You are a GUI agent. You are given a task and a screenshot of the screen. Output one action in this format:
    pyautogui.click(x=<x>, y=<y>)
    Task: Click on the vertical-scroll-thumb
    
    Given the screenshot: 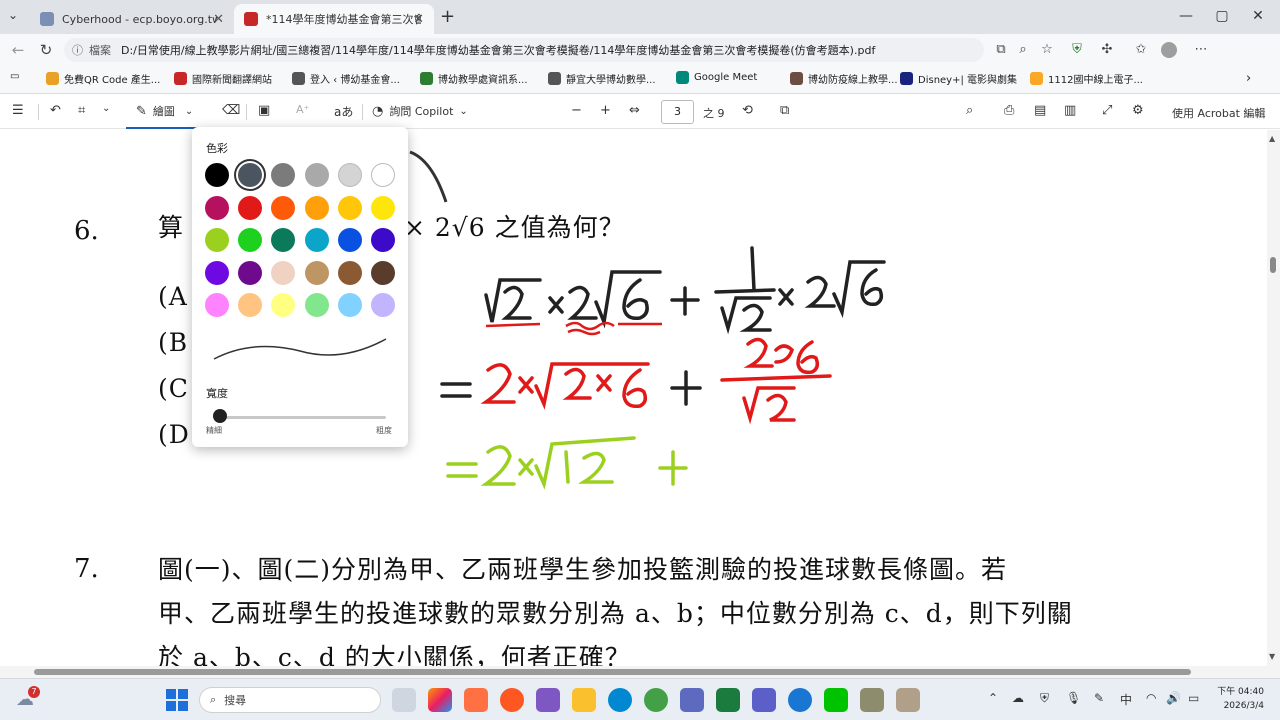 What is the action you would take?
    pyautogui.click(x=1273, y=265)
    